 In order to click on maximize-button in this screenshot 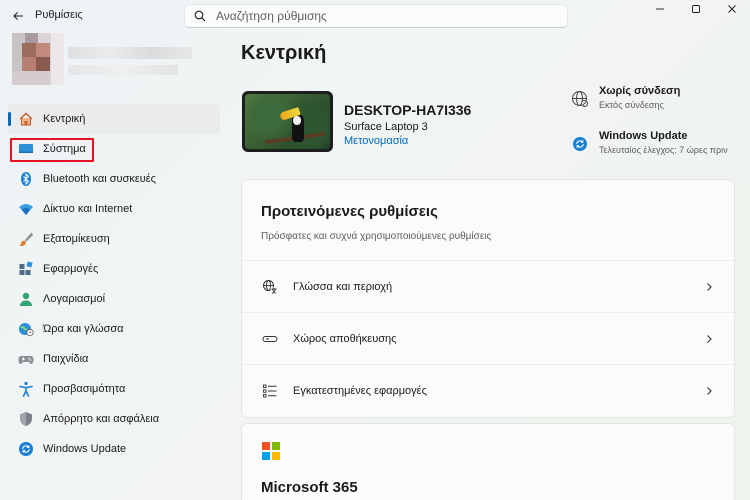, I will do `click(696, 9)`.